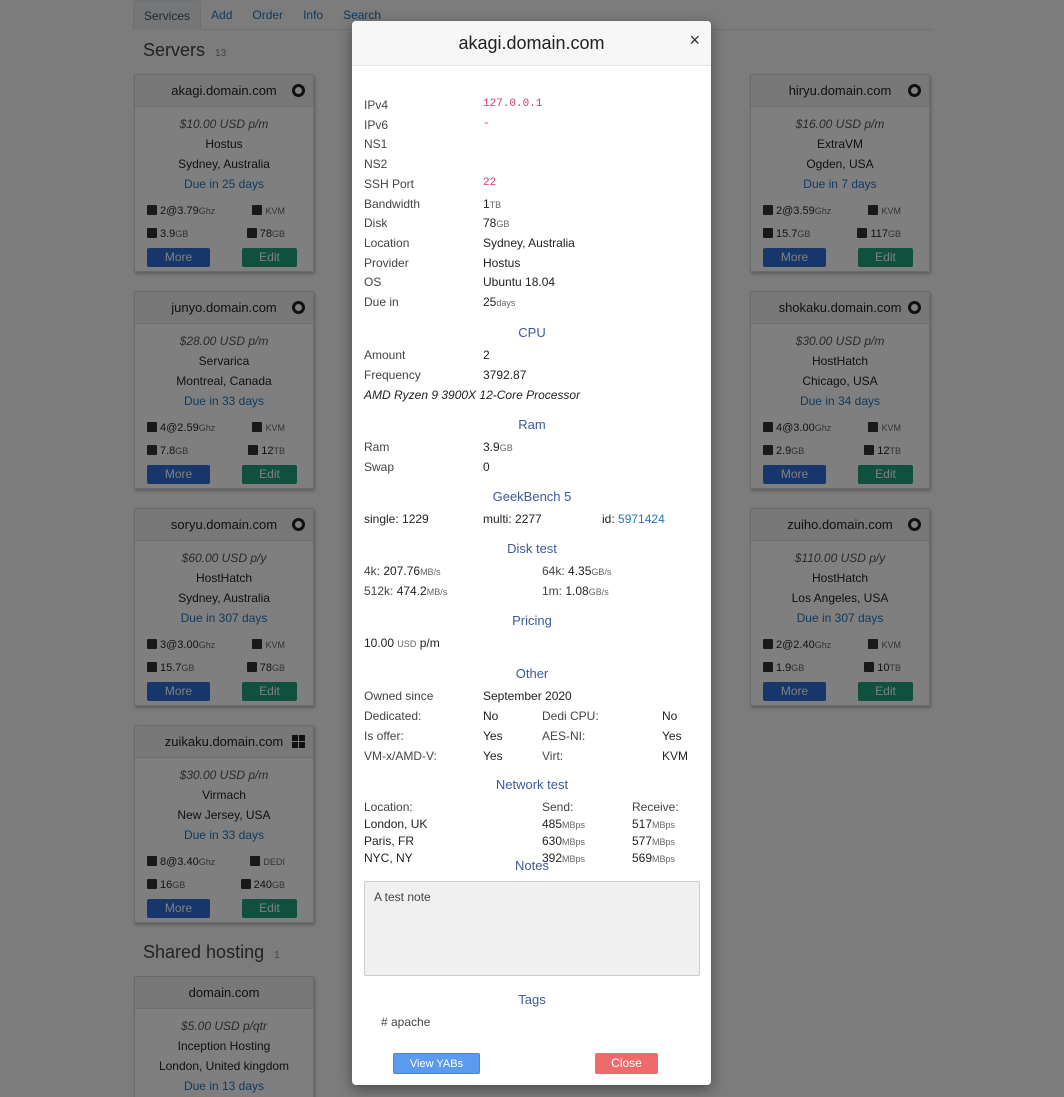  What do you see at coordinates (392, 375) in the screenshot?
I see `cpu-frequency-label: Frequency` at bounding box center [392, 375].